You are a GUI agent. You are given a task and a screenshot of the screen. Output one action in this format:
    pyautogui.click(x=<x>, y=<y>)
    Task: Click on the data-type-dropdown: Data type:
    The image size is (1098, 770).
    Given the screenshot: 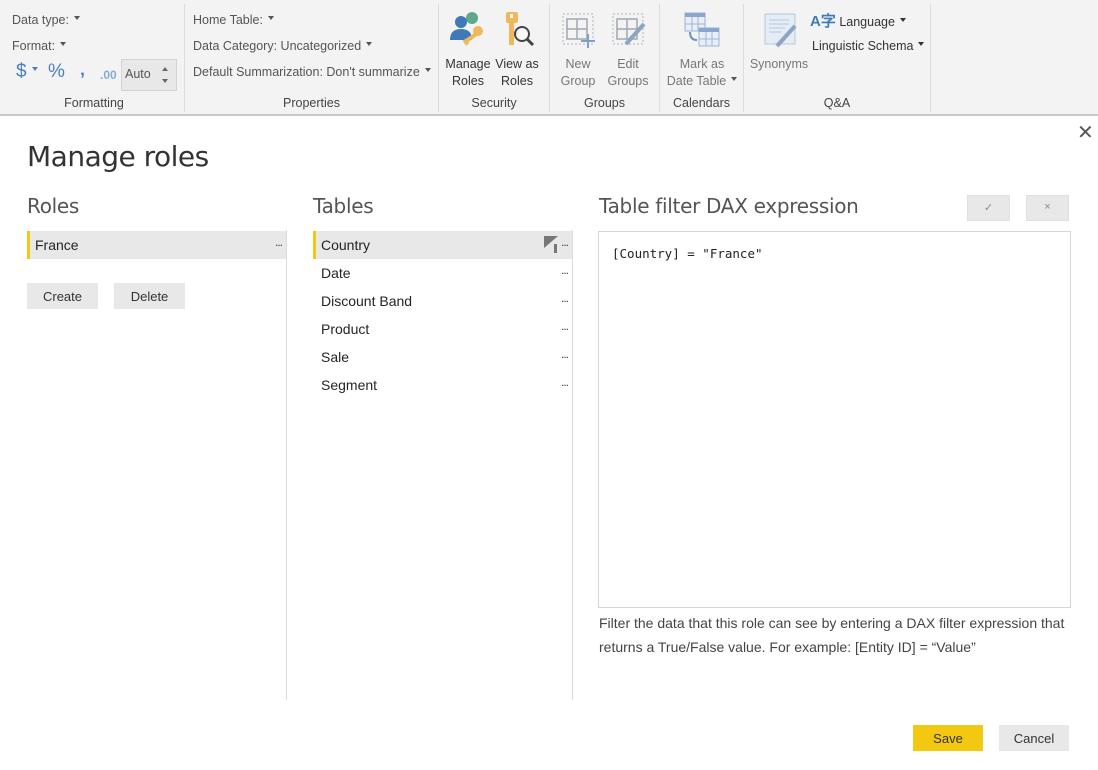 What is the action you would take?
    pyautogui.click(x=46, y=20)
    